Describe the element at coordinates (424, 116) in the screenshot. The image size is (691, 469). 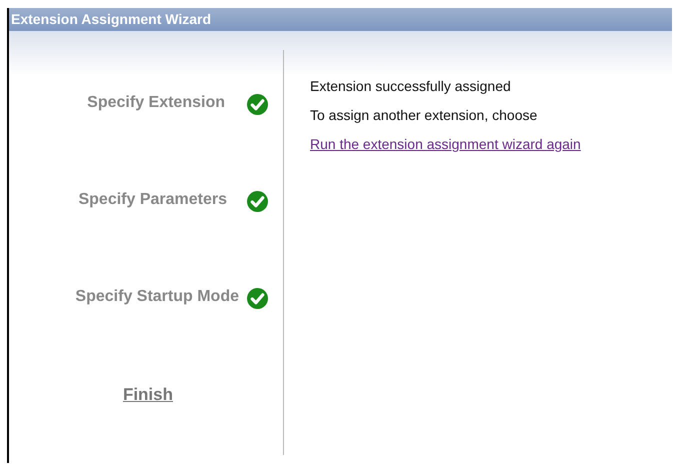
I see `message-text: To assign another extension, choose` at that location.